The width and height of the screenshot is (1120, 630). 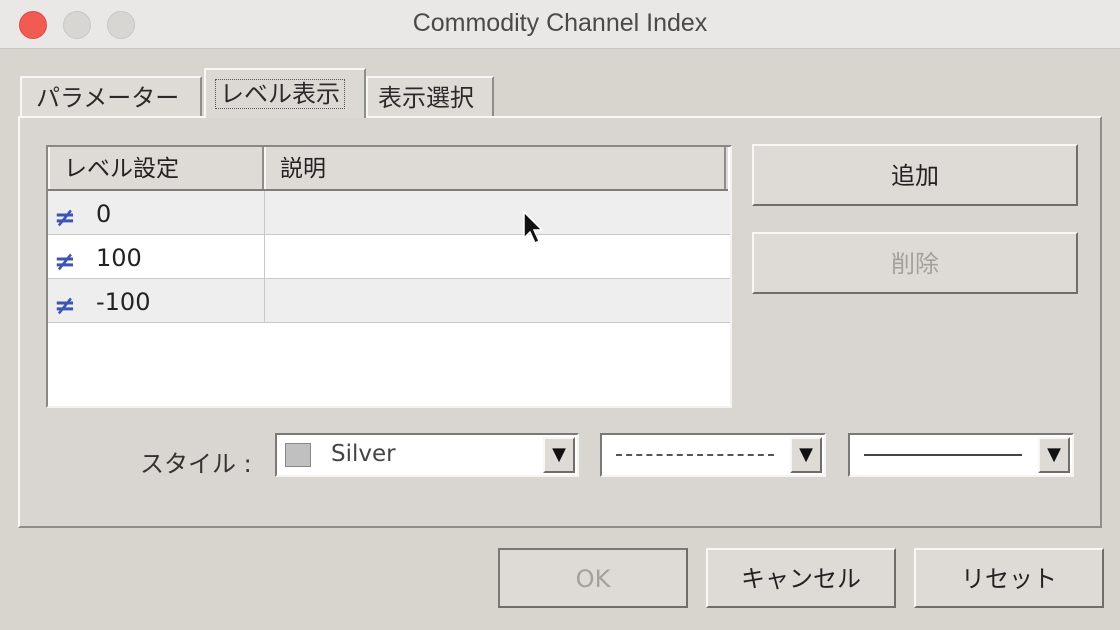 I want to click on table-row: ≠ 0, so click(x=389, y=213).